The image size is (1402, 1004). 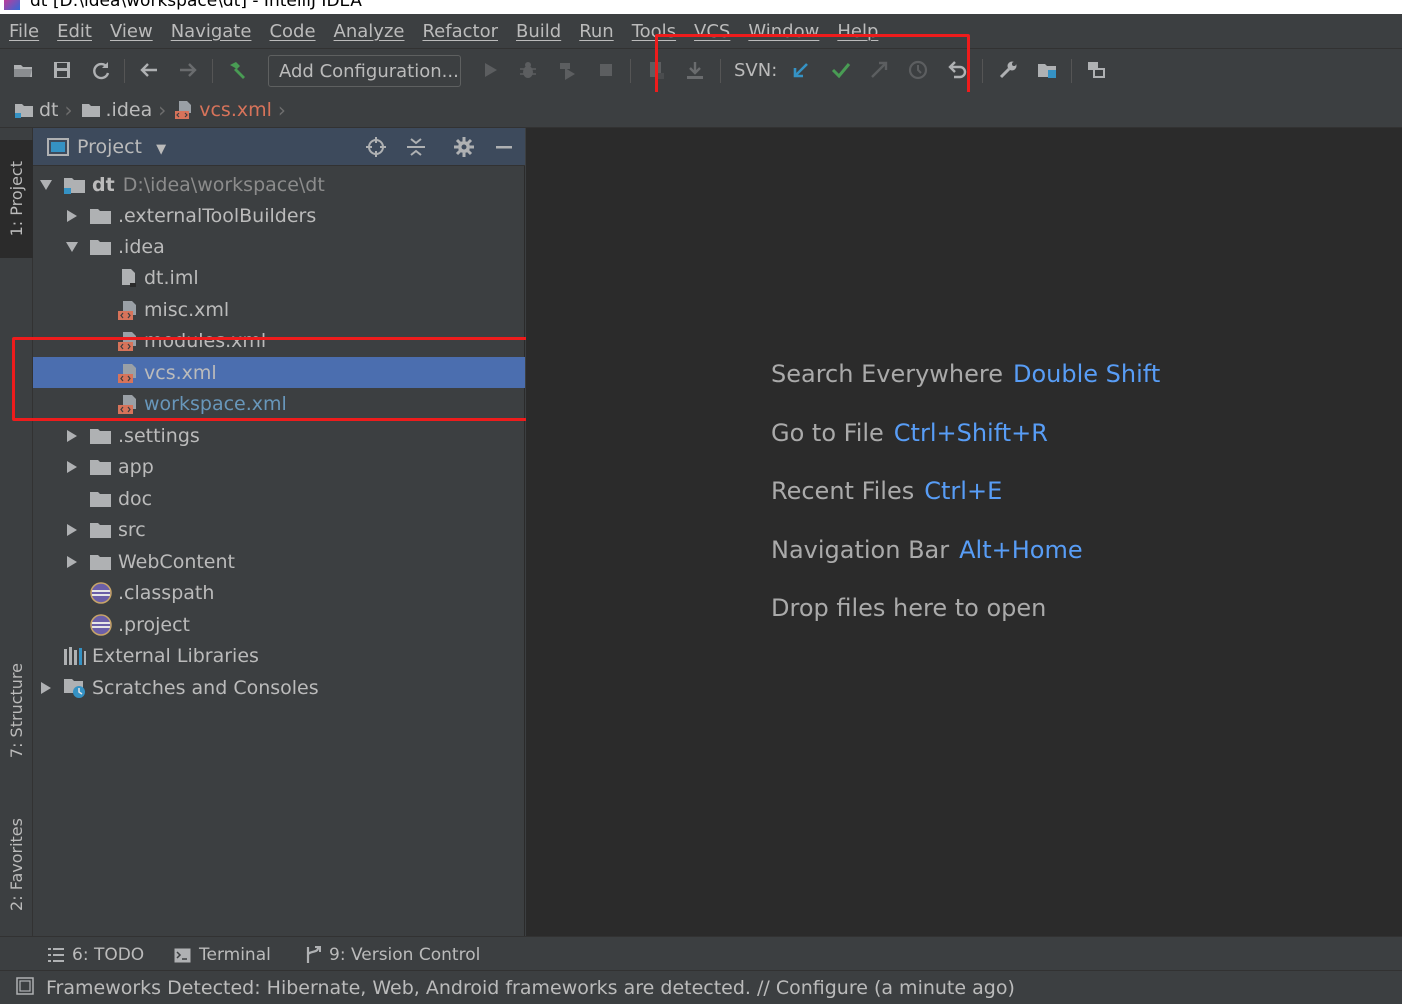 I want to click on folder-icon, so click(x=101, y=467).